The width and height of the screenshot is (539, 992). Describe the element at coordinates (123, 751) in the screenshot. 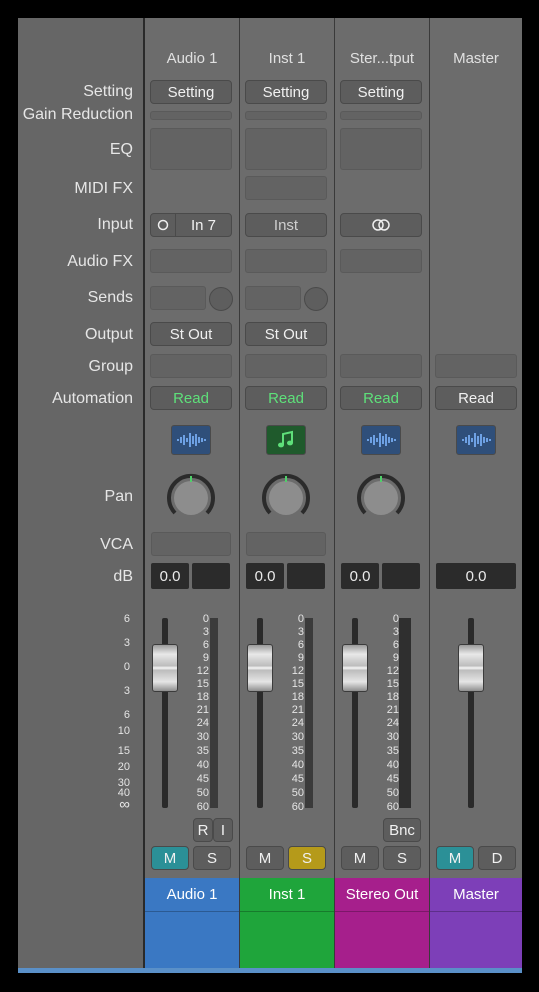

I see `scale-tick-label: 15` at that location.